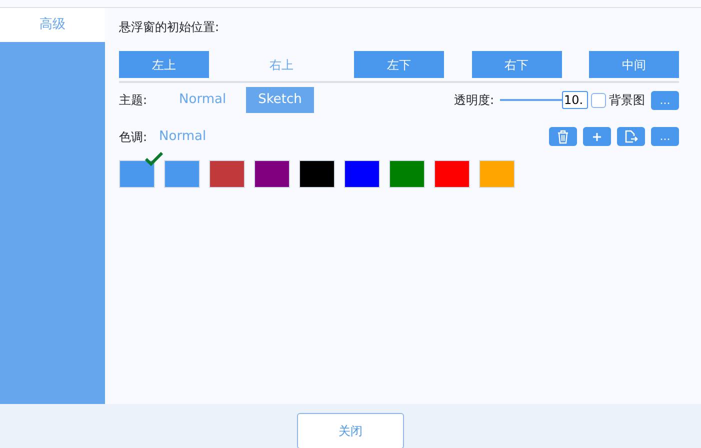 The image size is (701, 448). I want to click on checkmark-icon, so click(154, 159).